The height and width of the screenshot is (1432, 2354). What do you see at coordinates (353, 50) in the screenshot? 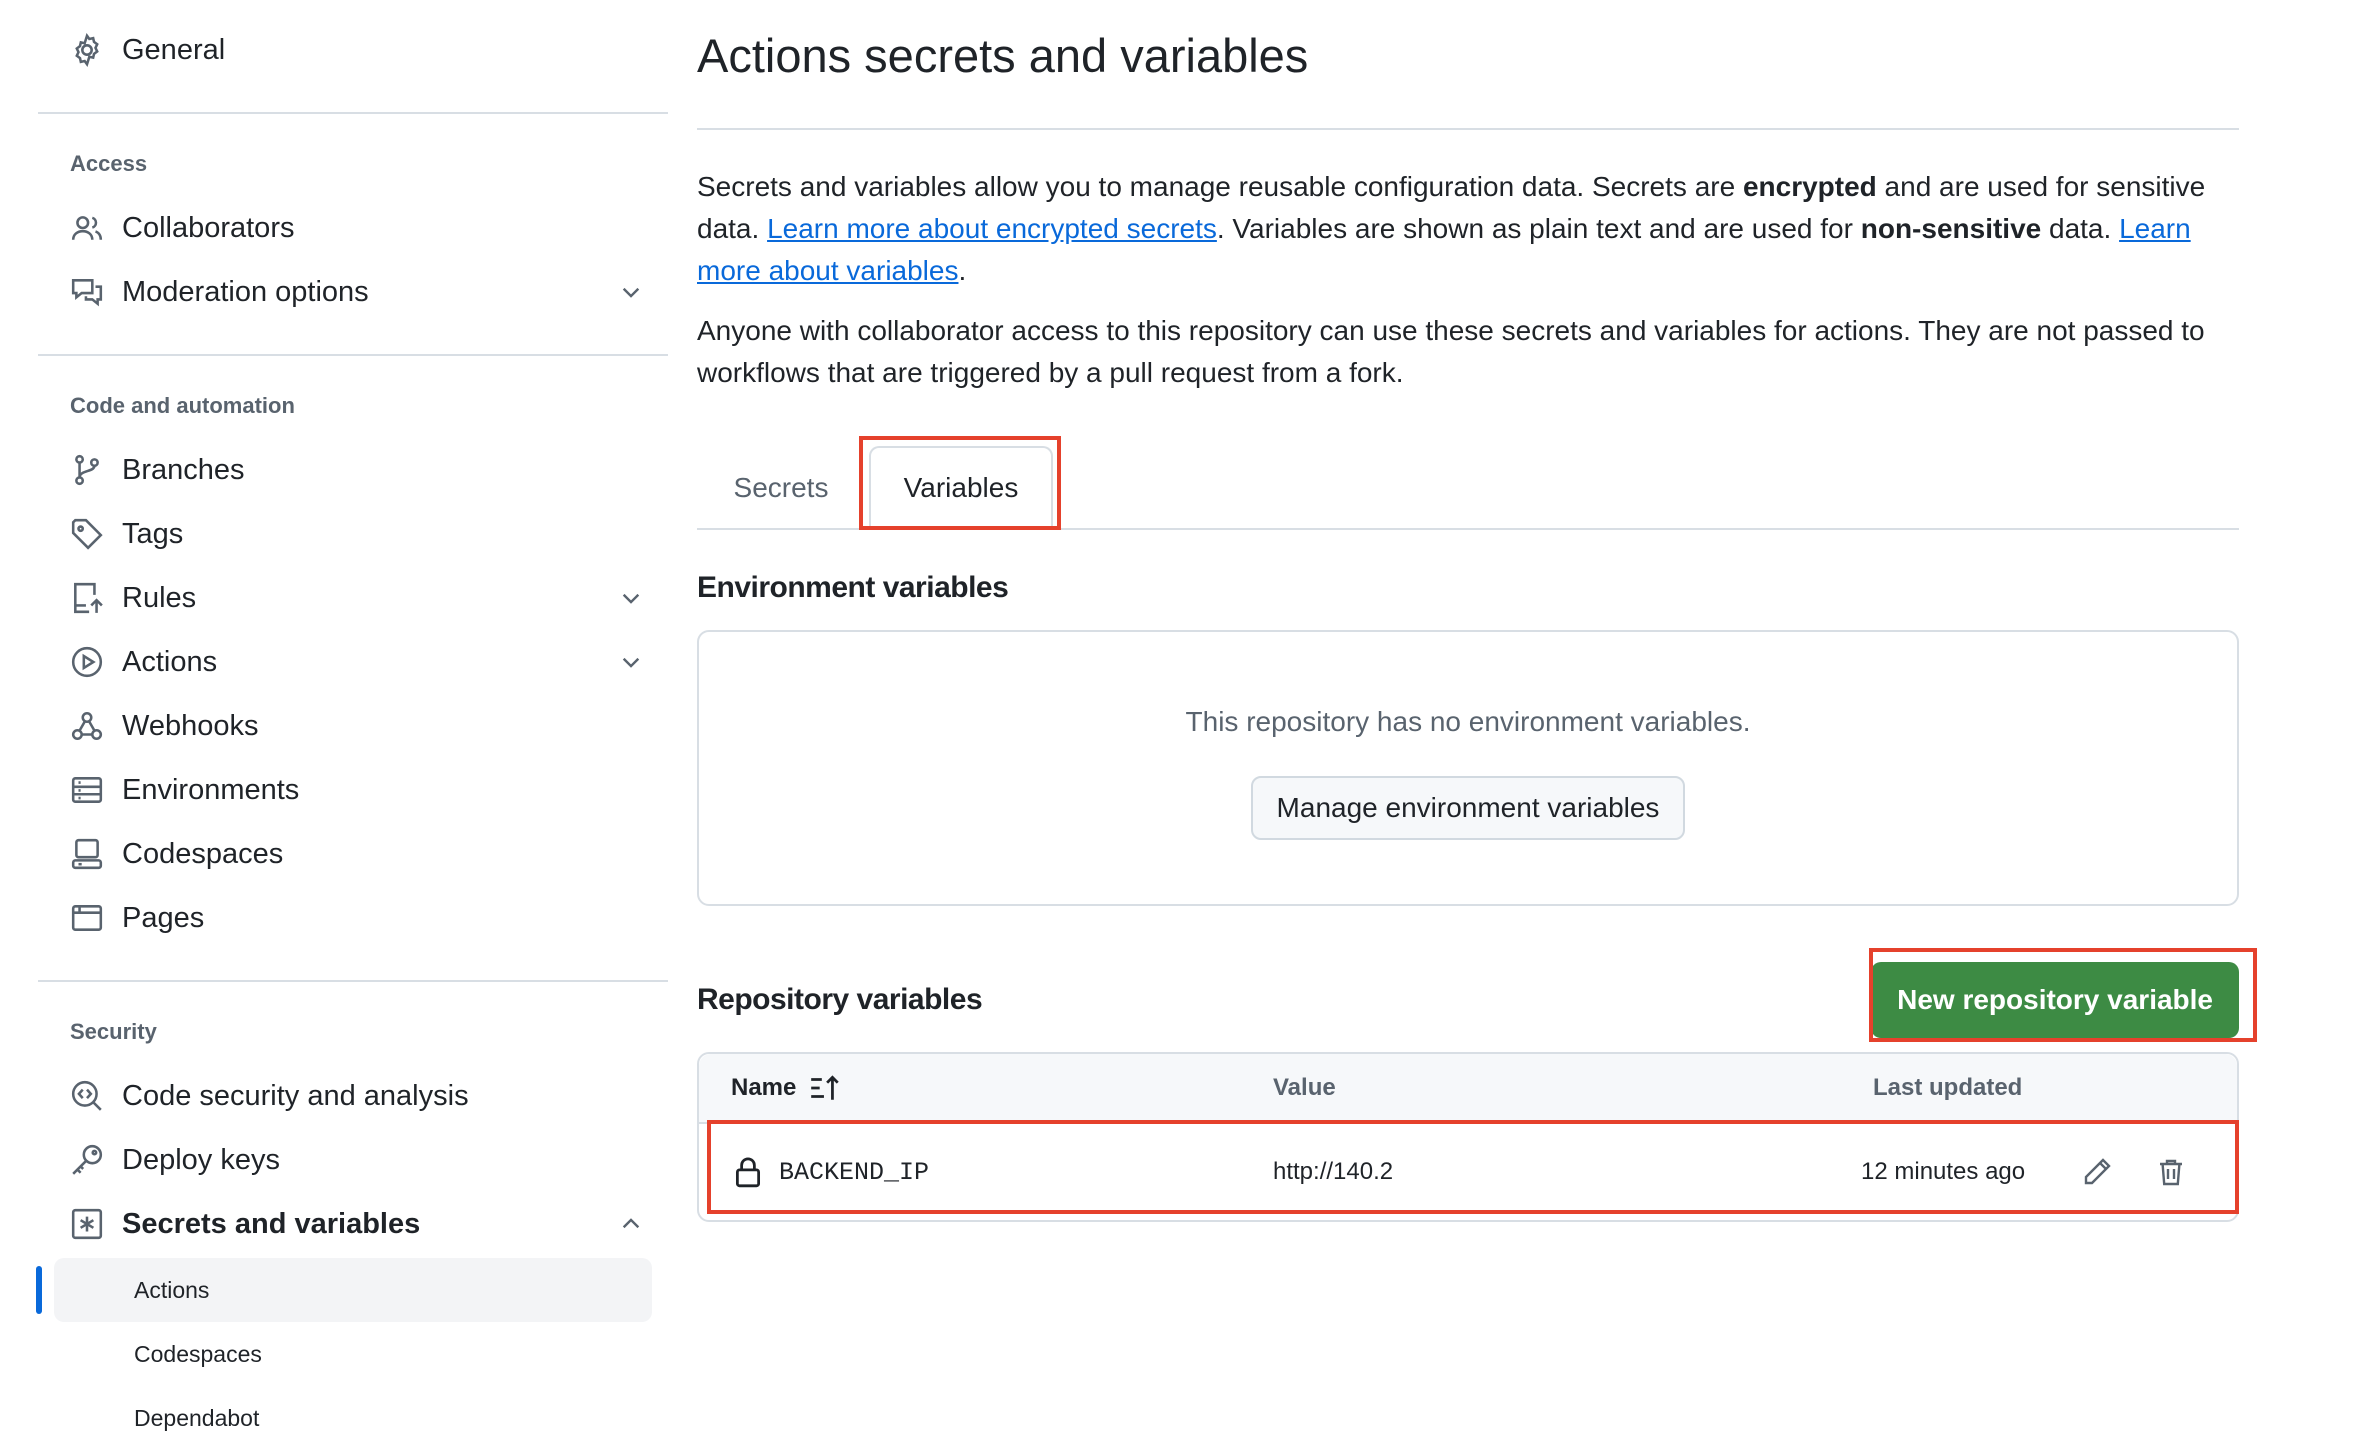
I see `sidebar-item-general: General` at bounding box center [353, 50].